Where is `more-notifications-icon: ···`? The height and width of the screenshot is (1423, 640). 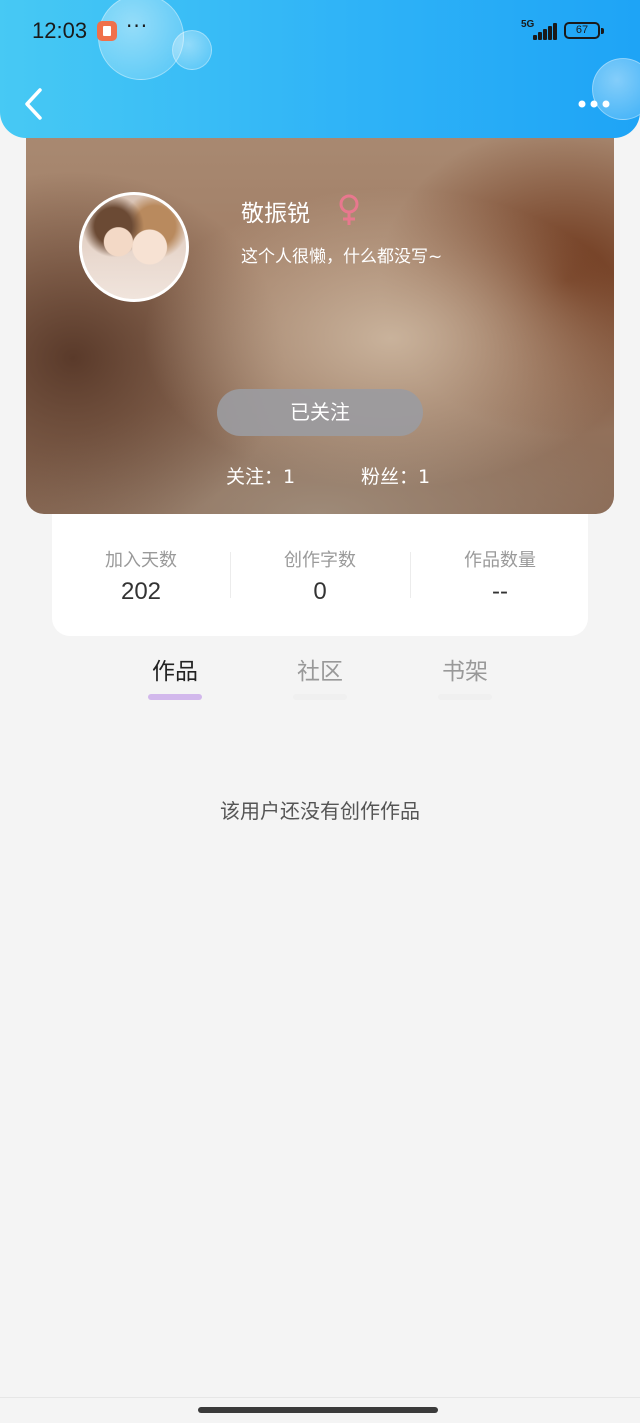
more-notifications-icon: ··· is located at coordinates (137, 26).